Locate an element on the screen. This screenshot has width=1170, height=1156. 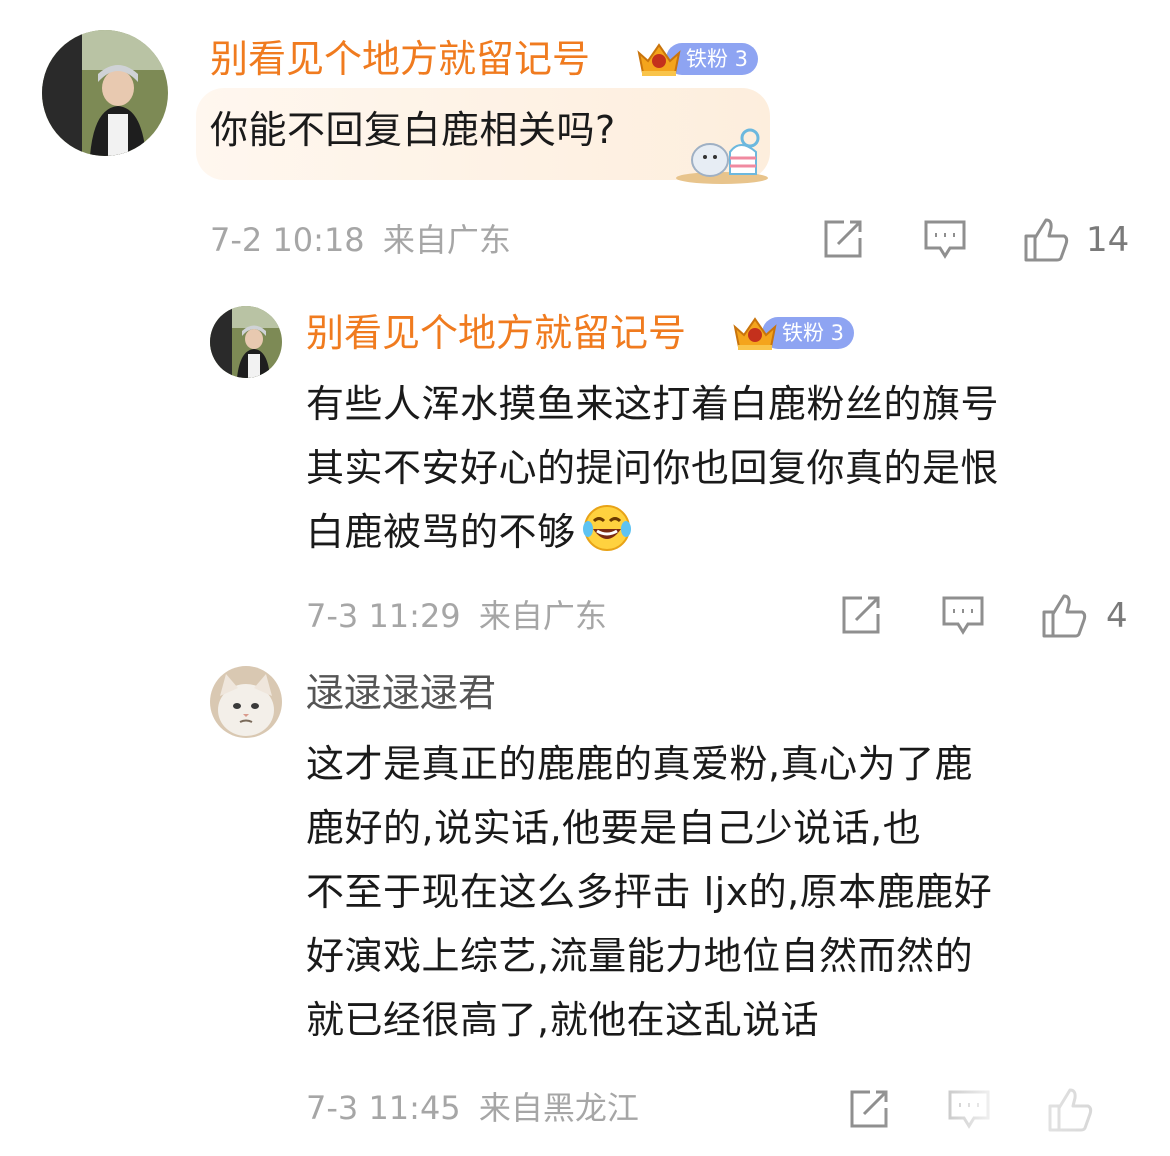
comment-line: 不至于现在这么多抨击 ljx的,原本鹿鹿好 is located at coordinates (649, 892).